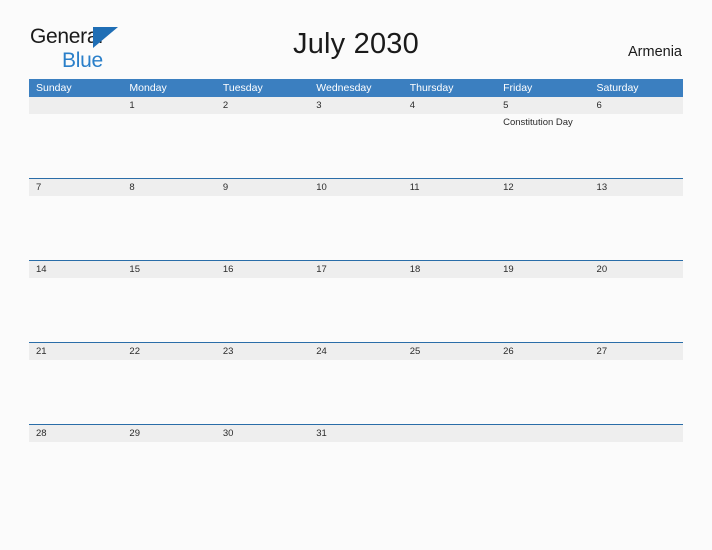 Image resolution: width=712 pixels, height=550 pixels. Describe the element at coordinates (262, 433) in the screenshot. I see `day-cell-number: 30` at that location.